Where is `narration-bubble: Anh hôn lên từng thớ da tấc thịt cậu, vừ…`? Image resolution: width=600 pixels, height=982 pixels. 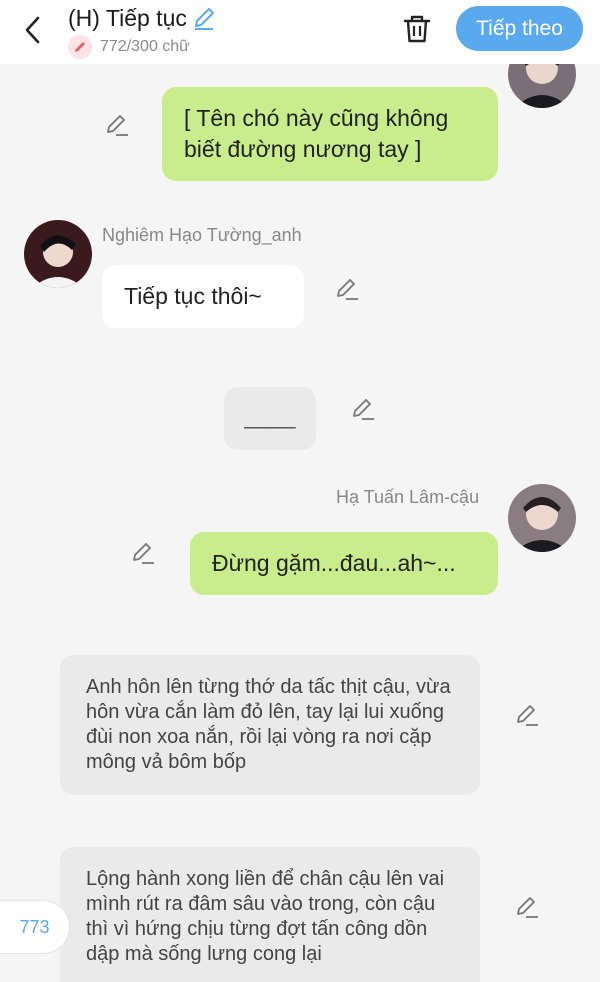
narration-bubble: Anh hôn lên từng thớ da tấc thịt cậu, vừ… is located at coordinates (270, 725).